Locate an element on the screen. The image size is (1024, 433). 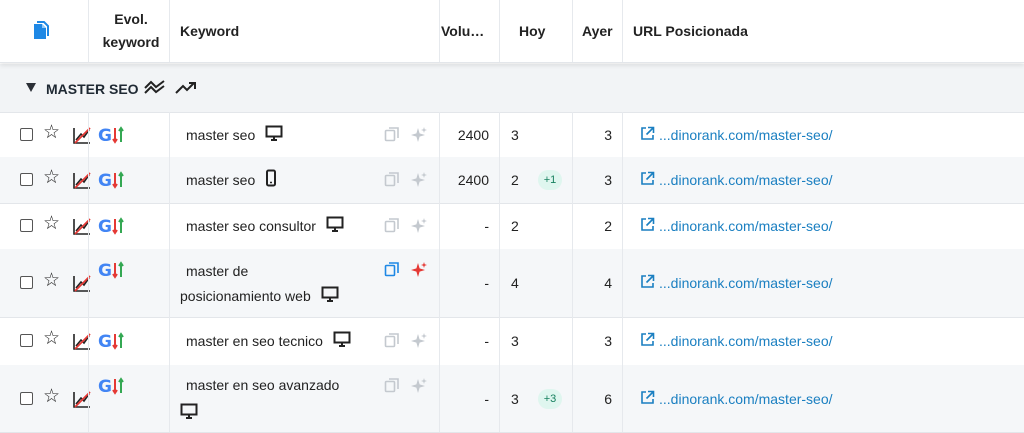
keyword-line1: master seo is located at coordinates (221, 135).